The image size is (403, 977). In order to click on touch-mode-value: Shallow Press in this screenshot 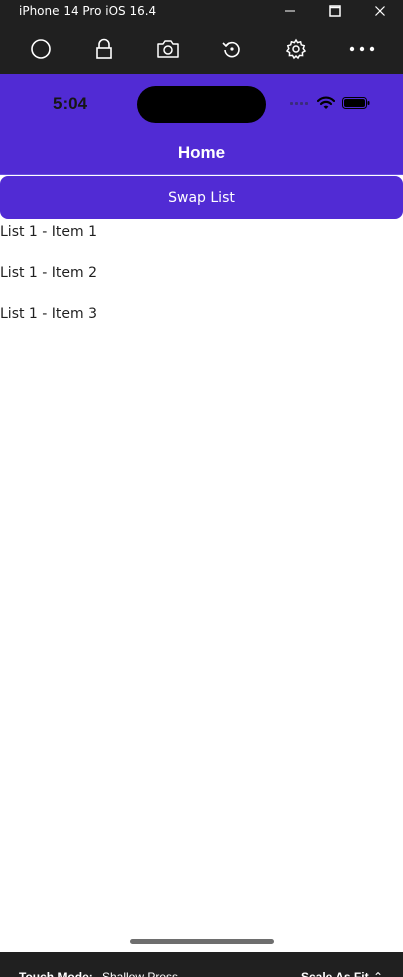, I will do `click(140, 973)`.